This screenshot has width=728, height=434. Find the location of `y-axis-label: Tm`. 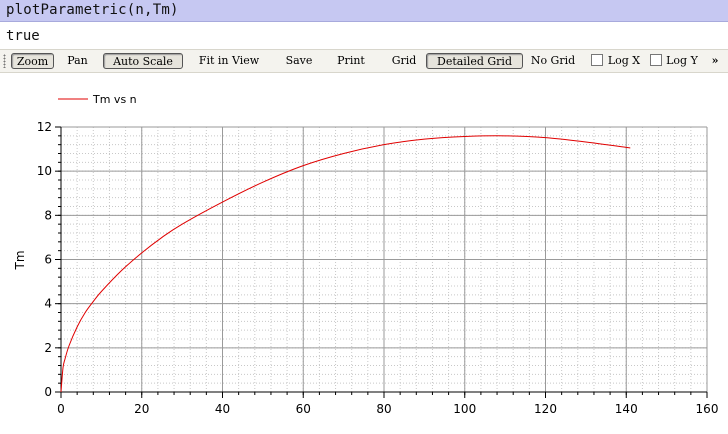

y-axis-label: Tm is located at coordinates (20, 260).